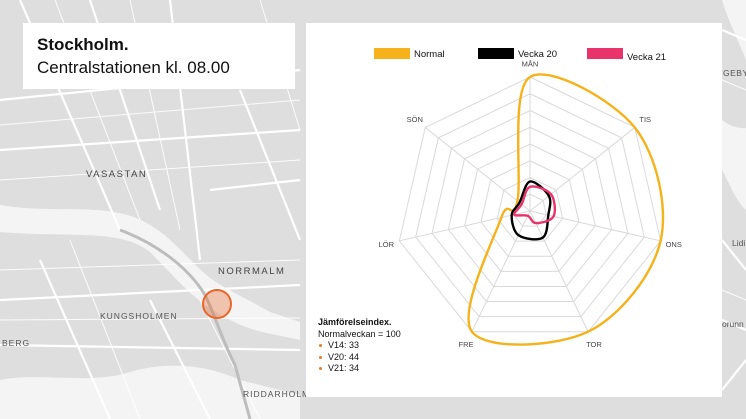  I want to click on axis-label: TOR, so click(594, 344).